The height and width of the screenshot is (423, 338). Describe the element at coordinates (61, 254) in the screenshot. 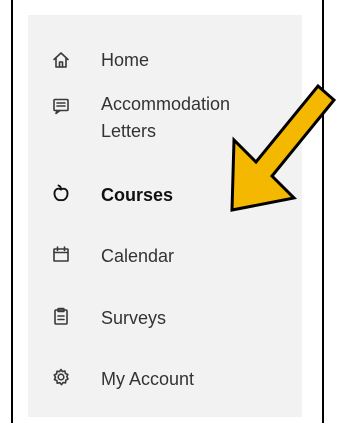

I see `calendar-icon` at that location.